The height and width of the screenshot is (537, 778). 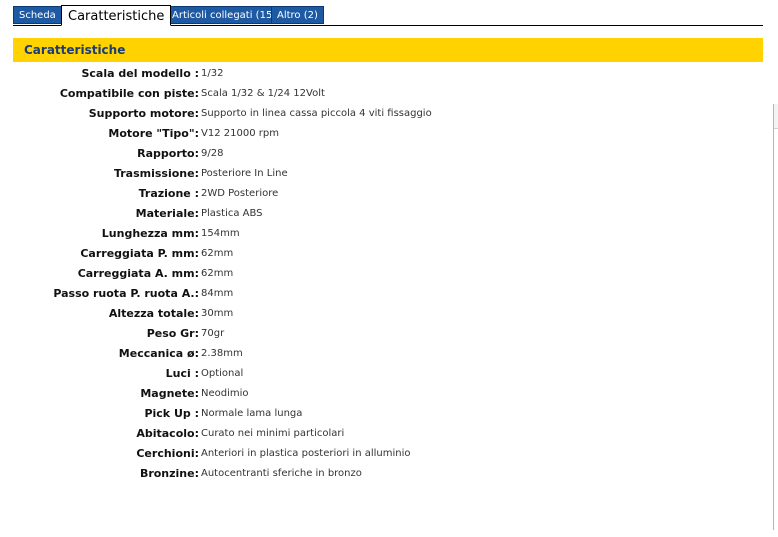 What do you see at coordinates (167, 453) in the screenshot?
I see `property-label: Cerchioni:` at bounding box center [167, 453].